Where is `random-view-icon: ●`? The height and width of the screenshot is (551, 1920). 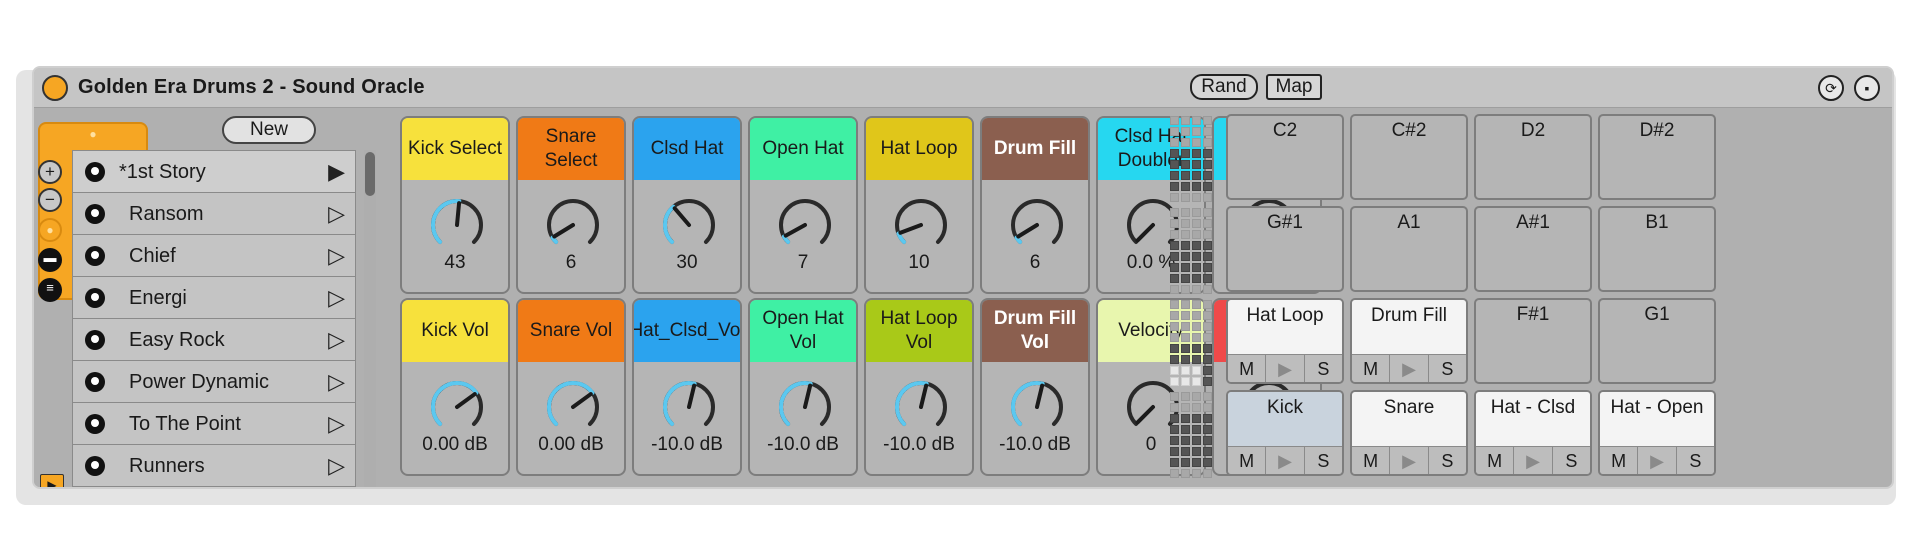
random-view-icon: ● is located at coordinates (50, 230).